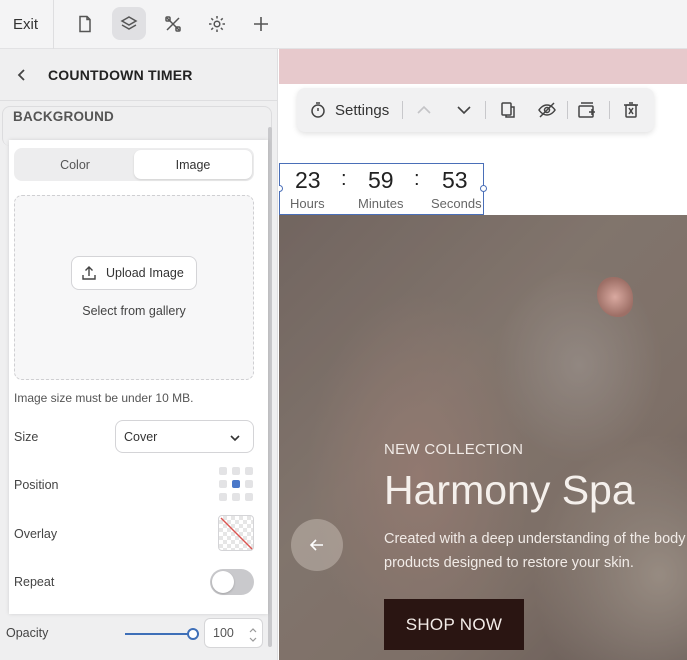 This screenshot has width=687, height=660. Describe the element at coordinates (249, 484) in the screenshot. I see `position-cell-middle-right` at that location.